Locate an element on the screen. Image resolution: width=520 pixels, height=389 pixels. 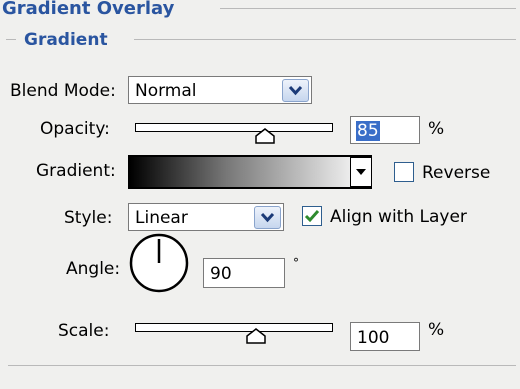
reverse-label: Reverse is located at coordinates (456, 173).